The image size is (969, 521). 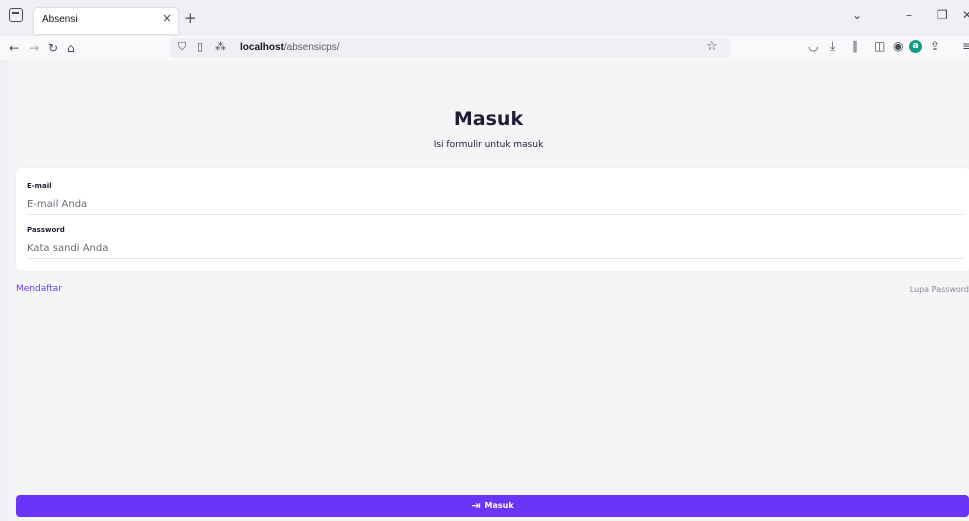 What do you see at coordinates (262, 47) in the screenshot?
I see `url-host: localhost` at bounding box center [262, 47].